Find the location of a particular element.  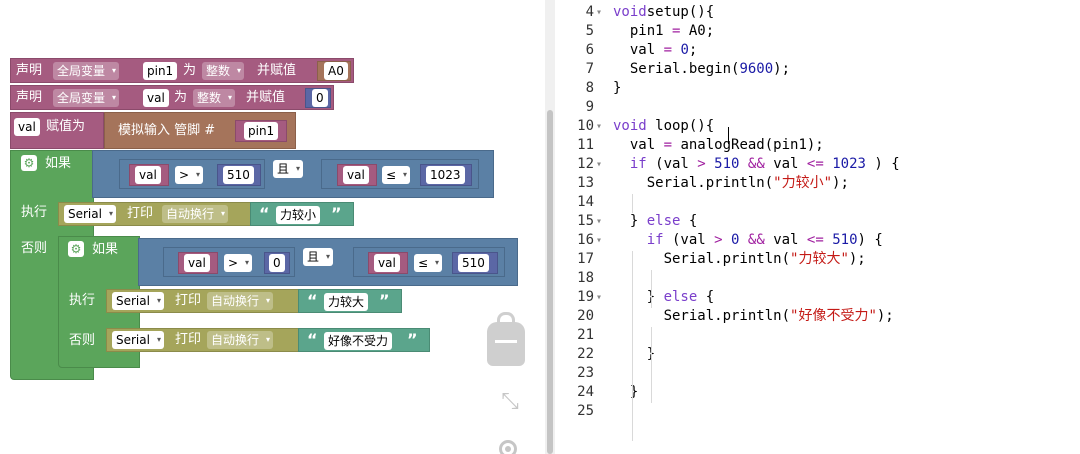

code-line: 5 pin1 = A0; is located at coordinates (818, 31).